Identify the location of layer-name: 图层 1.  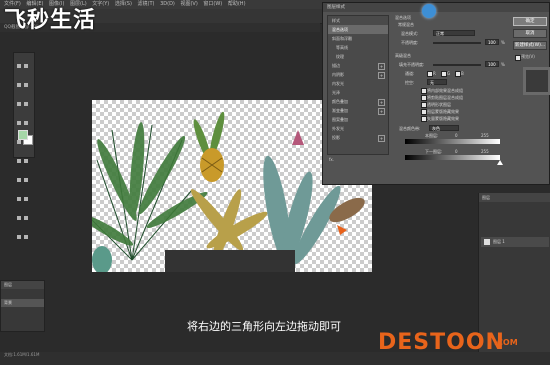
(499, 241).